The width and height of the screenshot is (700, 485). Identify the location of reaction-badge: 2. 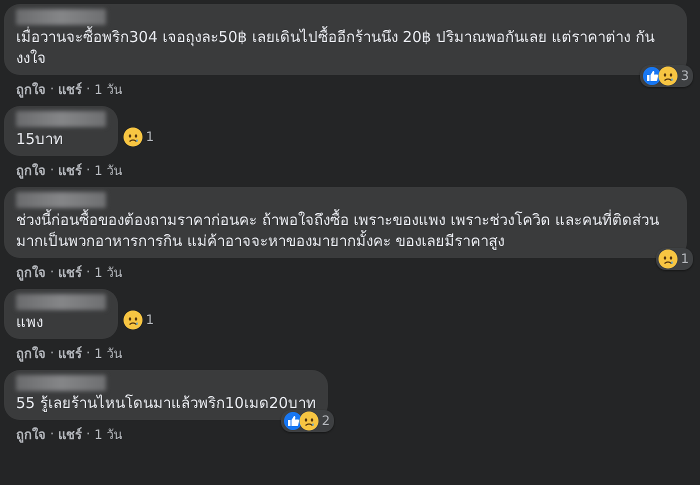
(307, 421).